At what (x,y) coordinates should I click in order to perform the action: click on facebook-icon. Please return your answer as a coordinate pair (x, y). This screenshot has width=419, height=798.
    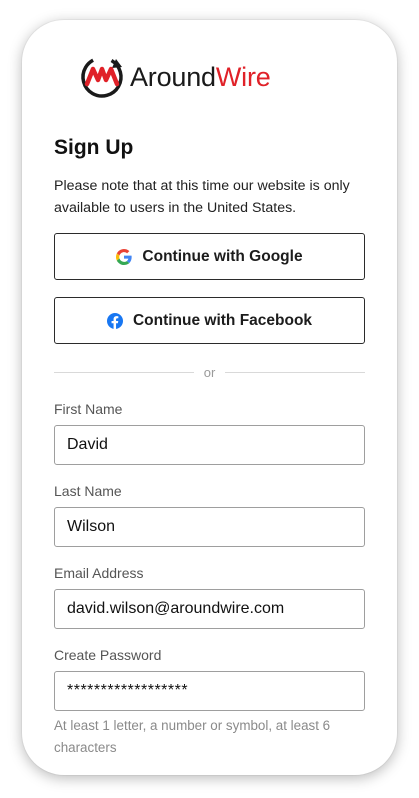
    Looking at the image, I should click on (114, 320).